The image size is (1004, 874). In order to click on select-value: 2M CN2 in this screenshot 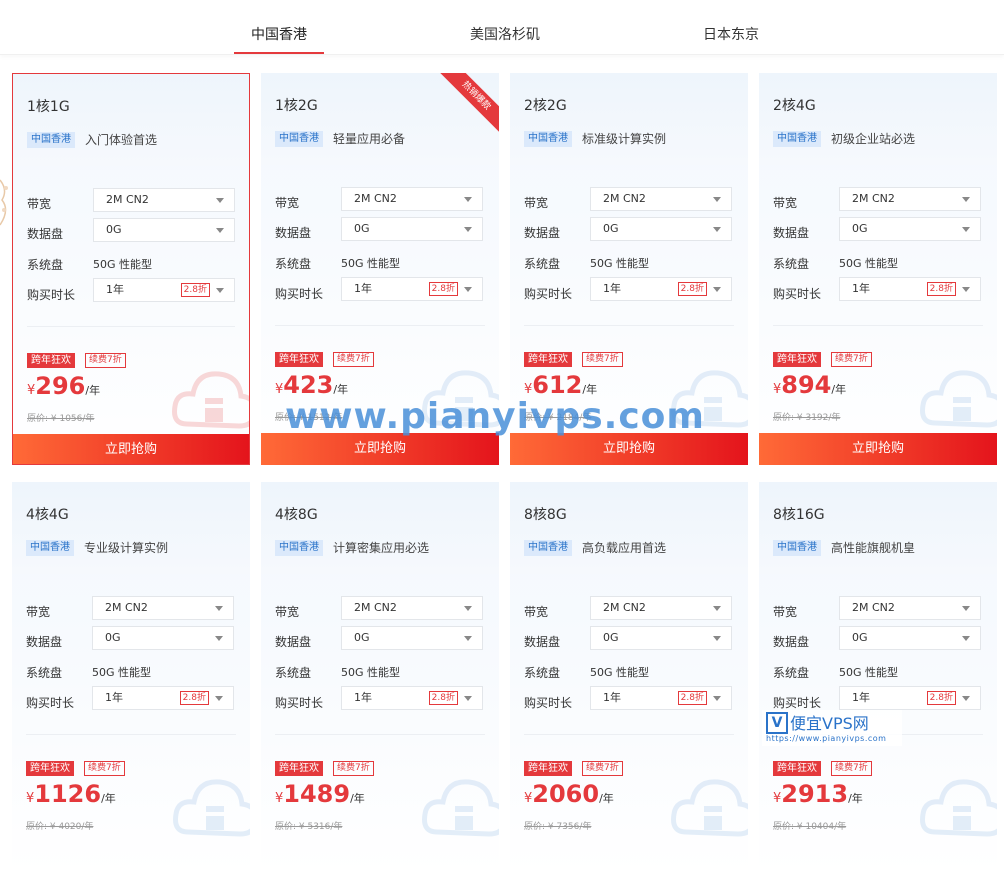, I will do `click(126, 607)`.